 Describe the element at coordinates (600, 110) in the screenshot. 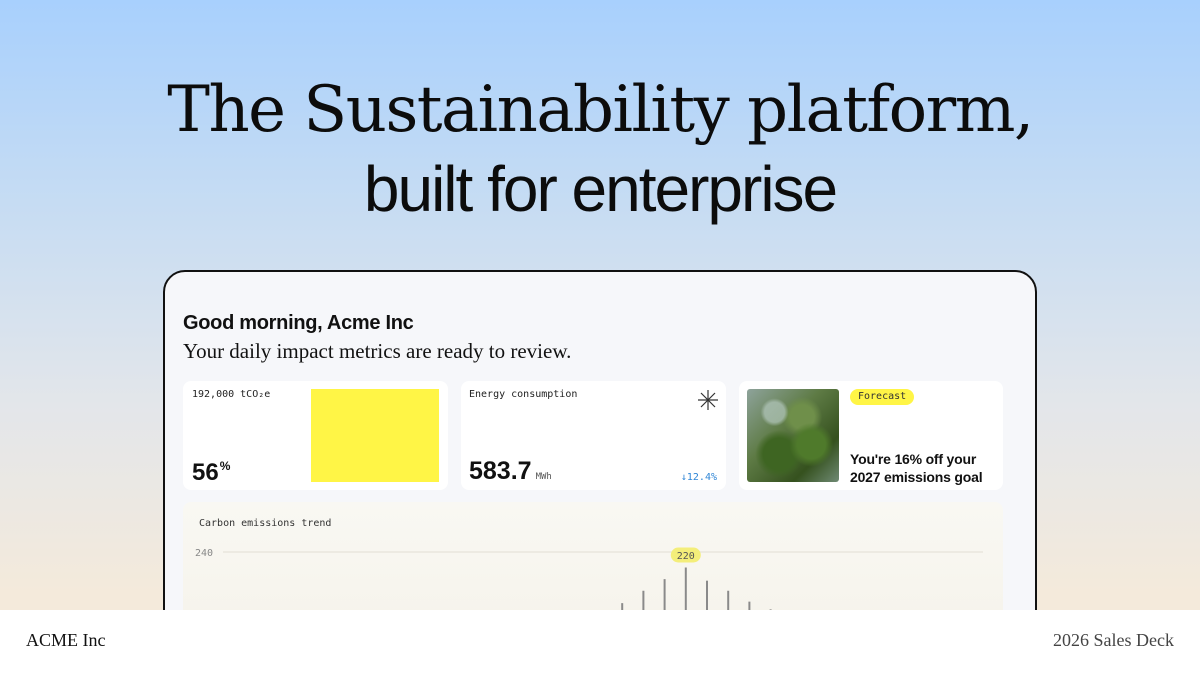

I see `headline-line-1: The Sustainability platform,` at that location.